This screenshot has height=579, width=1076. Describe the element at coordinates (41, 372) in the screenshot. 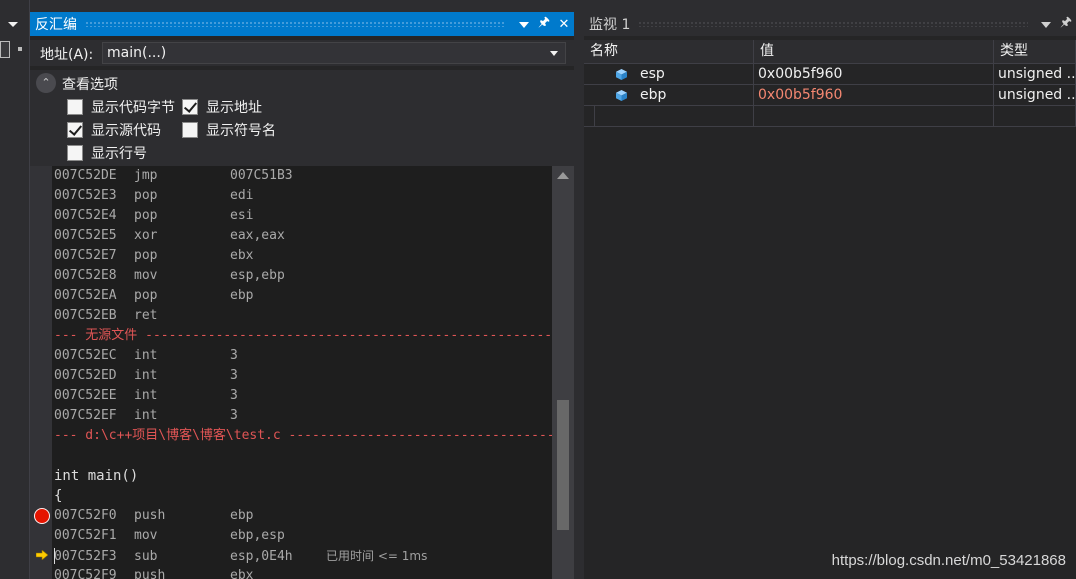

I see `breakpoint-gutter` at that location.